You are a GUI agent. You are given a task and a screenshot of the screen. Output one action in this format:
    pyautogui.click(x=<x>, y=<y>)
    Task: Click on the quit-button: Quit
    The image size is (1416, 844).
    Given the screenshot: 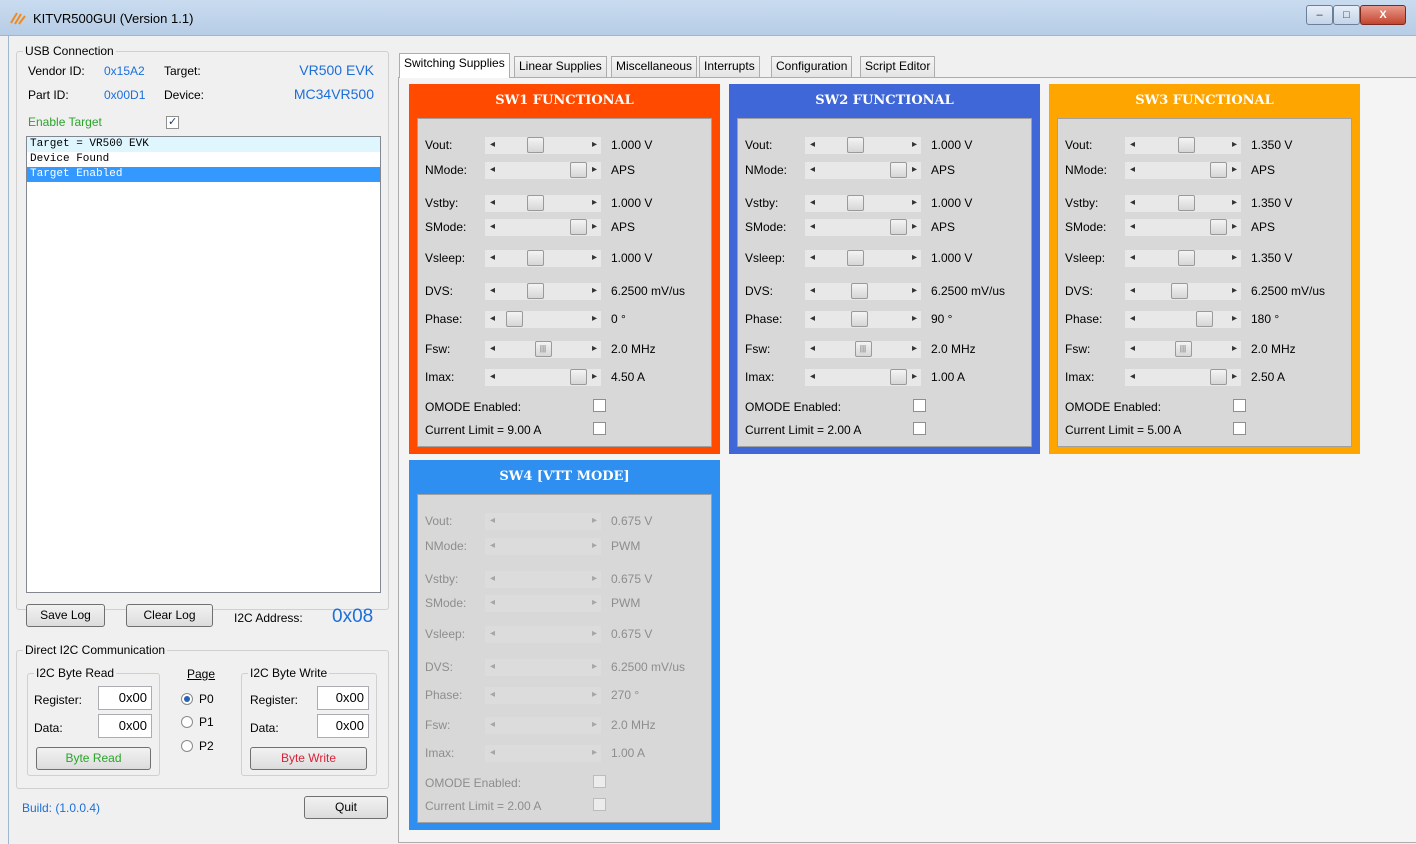 What is the action you would take?
    pyautogui.click(x=346, y=807)
    